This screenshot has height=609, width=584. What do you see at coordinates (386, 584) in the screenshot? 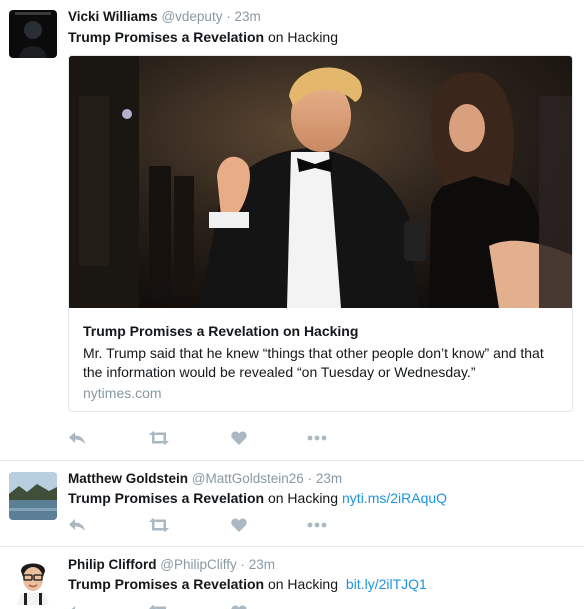
I see `tweet-link: bit.ly/2ilTJQ1` at bounding box center [386, 584].